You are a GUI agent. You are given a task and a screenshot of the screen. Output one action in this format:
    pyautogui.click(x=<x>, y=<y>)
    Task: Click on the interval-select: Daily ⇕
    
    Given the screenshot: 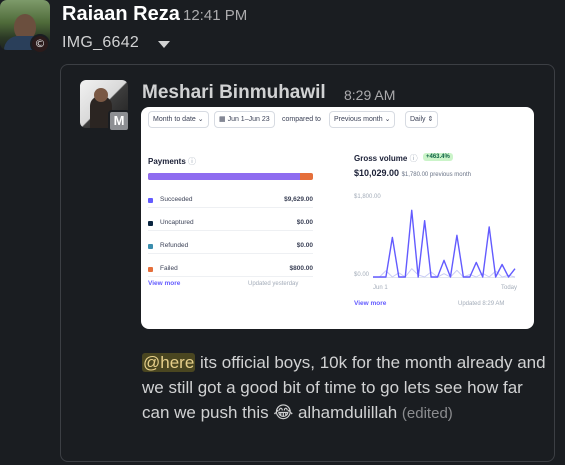 What is the action you would take?
    pyautogui.click(x=422, y=119)
    